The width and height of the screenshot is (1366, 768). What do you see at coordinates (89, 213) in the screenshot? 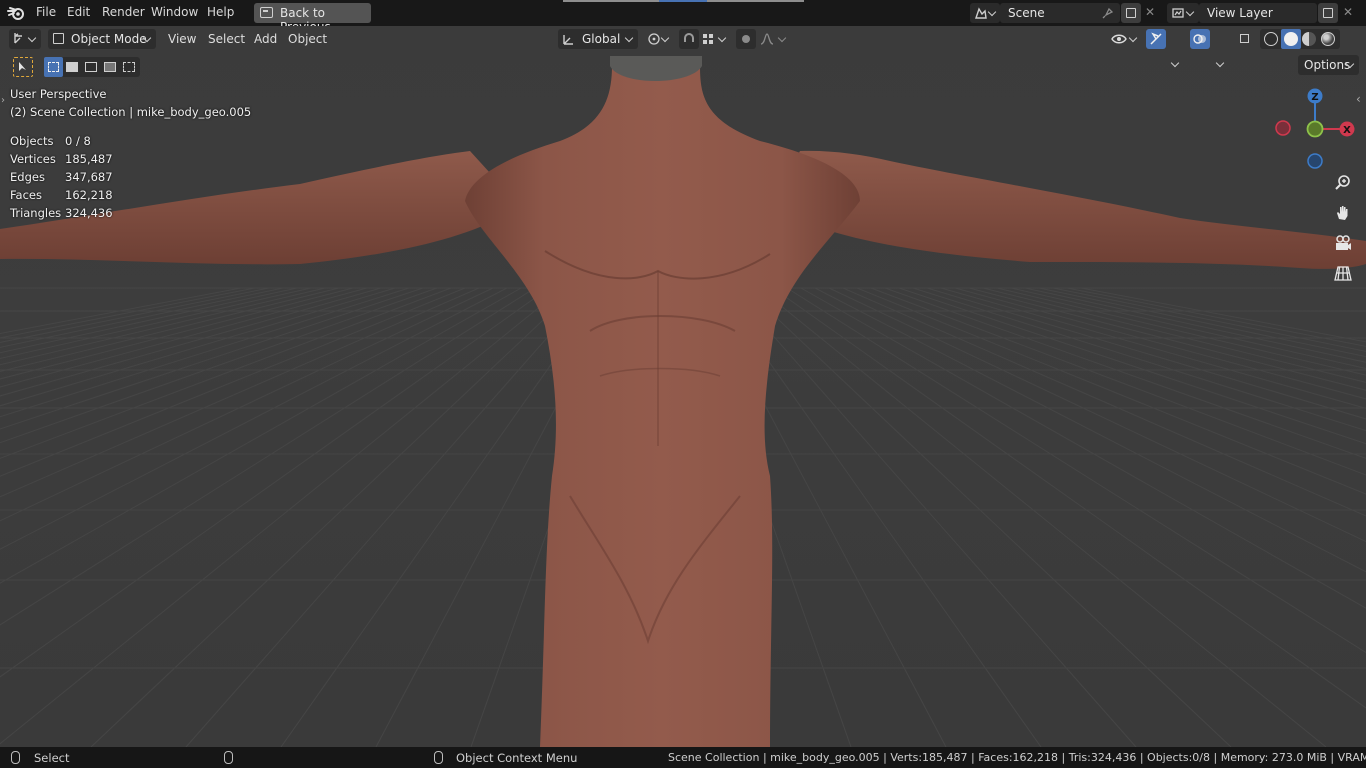
I see `stat-value: 324,436` at bounding box center [89, 213].